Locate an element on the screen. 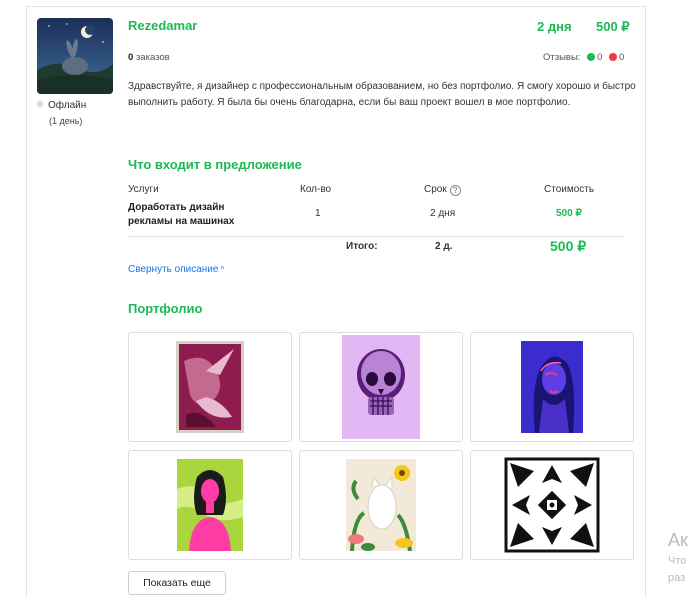  status-label: Офлайн is located at coordinates (67, 105).